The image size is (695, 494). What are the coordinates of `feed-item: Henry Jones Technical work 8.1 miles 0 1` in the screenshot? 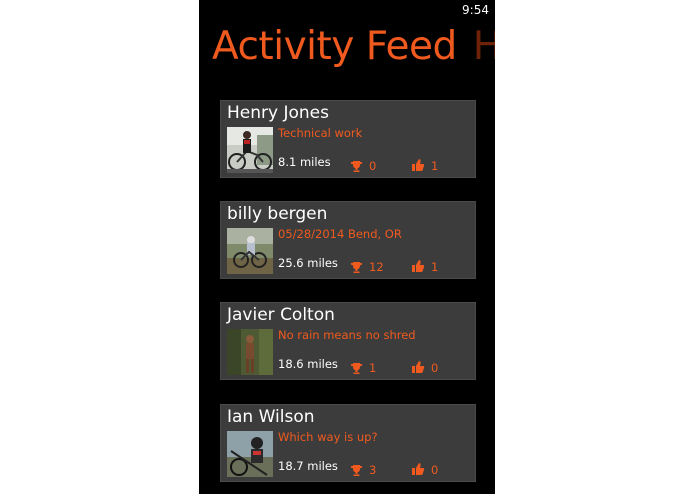 It's located at (348, 139).